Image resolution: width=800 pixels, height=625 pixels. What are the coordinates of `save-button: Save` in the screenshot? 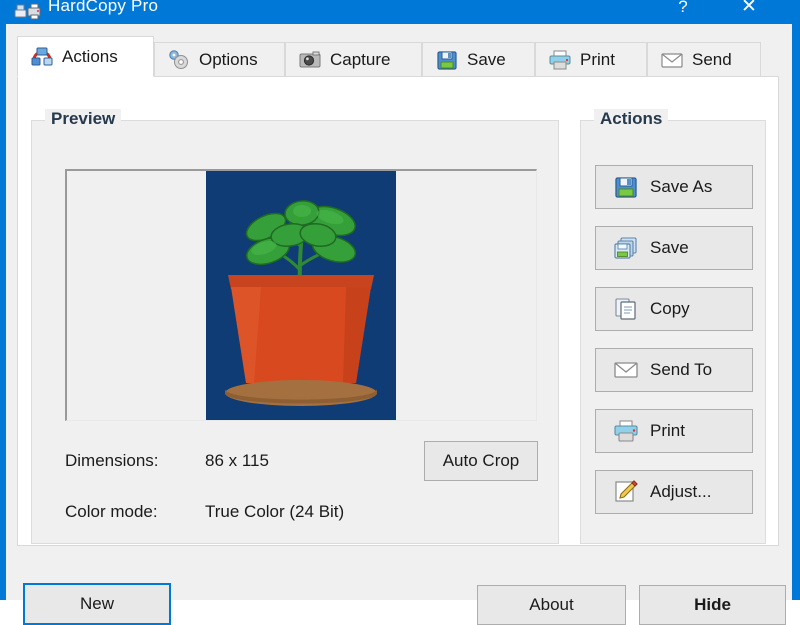 It's located at (674, 248).